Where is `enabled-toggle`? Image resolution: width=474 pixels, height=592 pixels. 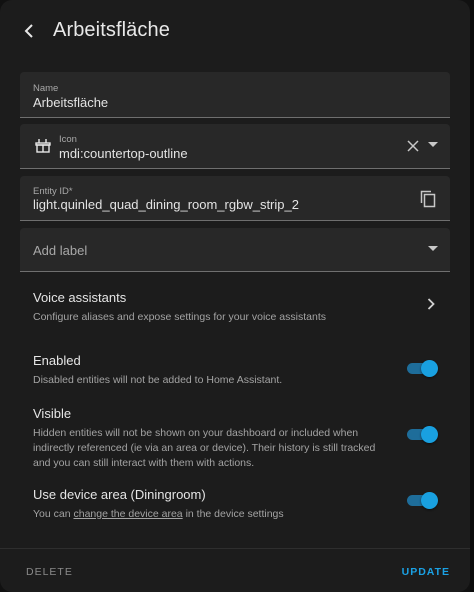
enabled-toggle is located at coordinates (423, 368).